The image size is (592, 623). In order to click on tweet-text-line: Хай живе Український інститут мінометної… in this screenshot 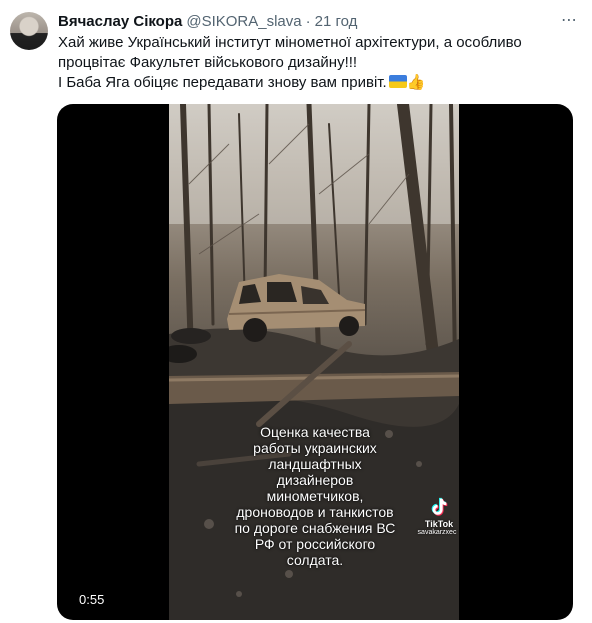, I will do `click(290, 42)`.